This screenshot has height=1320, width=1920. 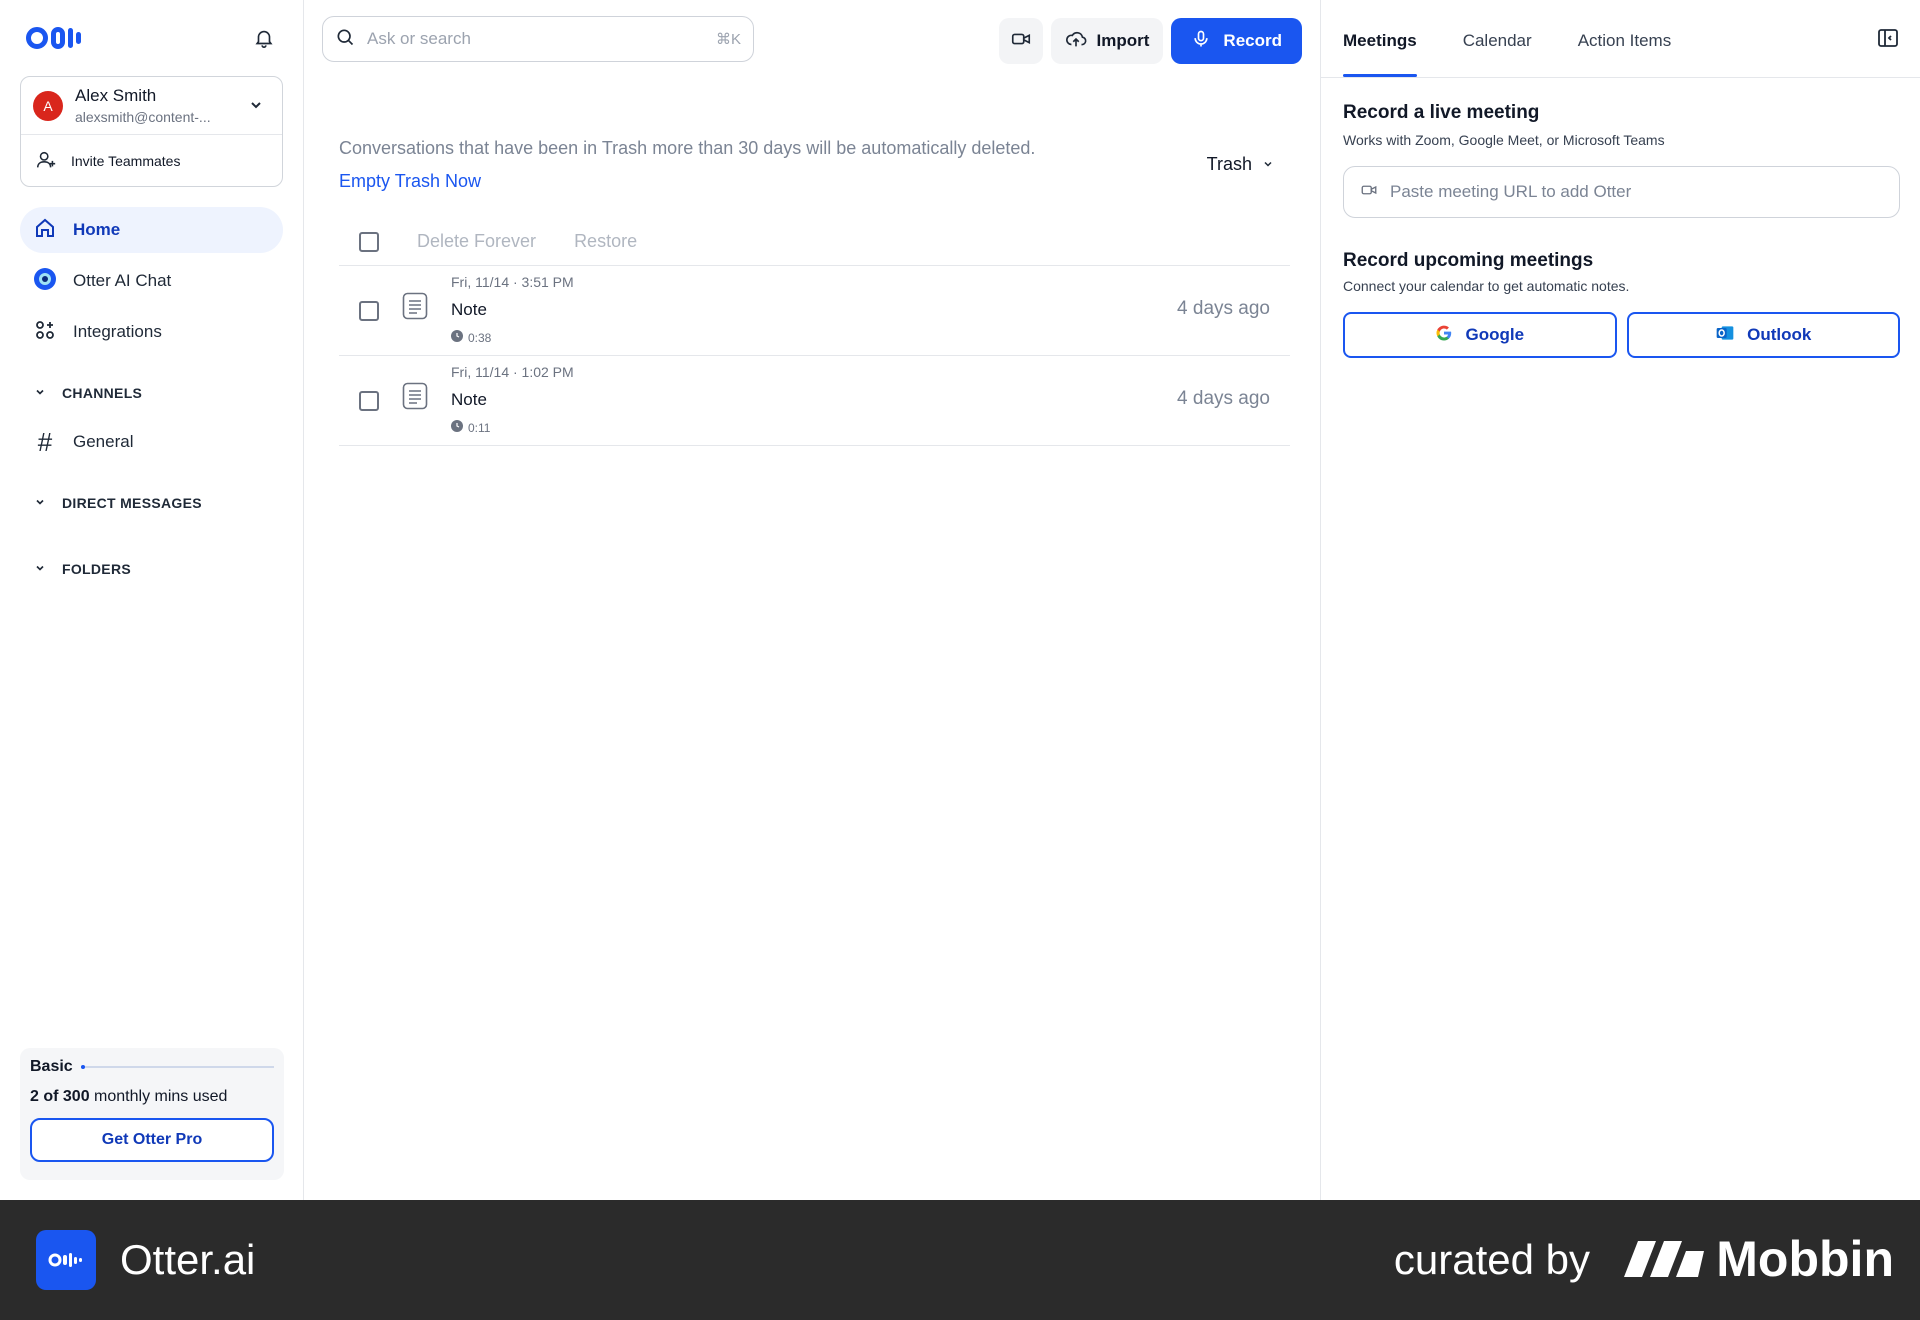 What do you see at coordinates (410, 181) in the screenshot?
I see `empty-trash-link: Empty Trash Now` at bounding box center [410, 181].